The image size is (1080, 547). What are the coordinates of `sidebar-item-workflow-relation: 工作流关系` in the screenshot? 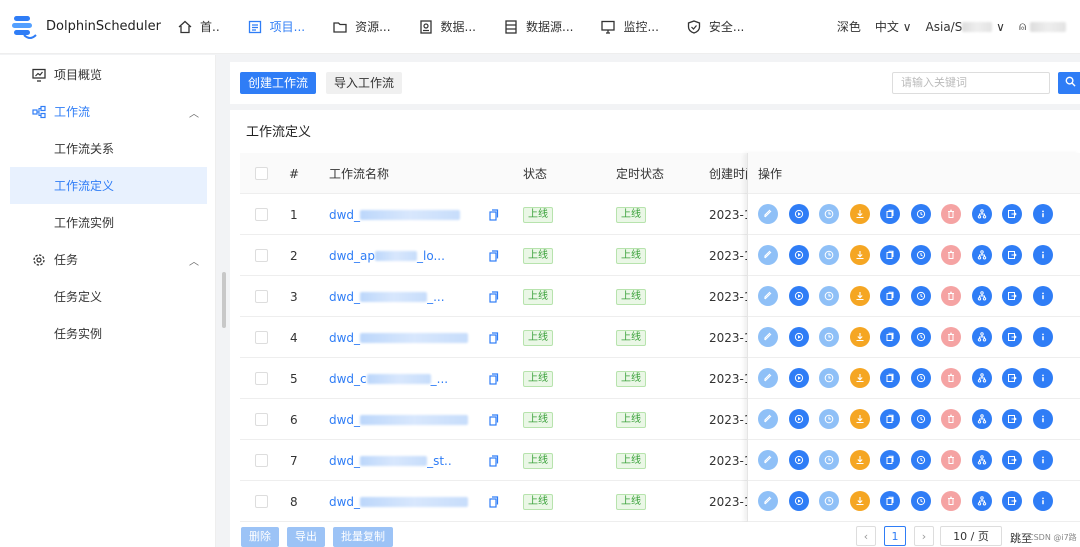 It's located at (107, 148).